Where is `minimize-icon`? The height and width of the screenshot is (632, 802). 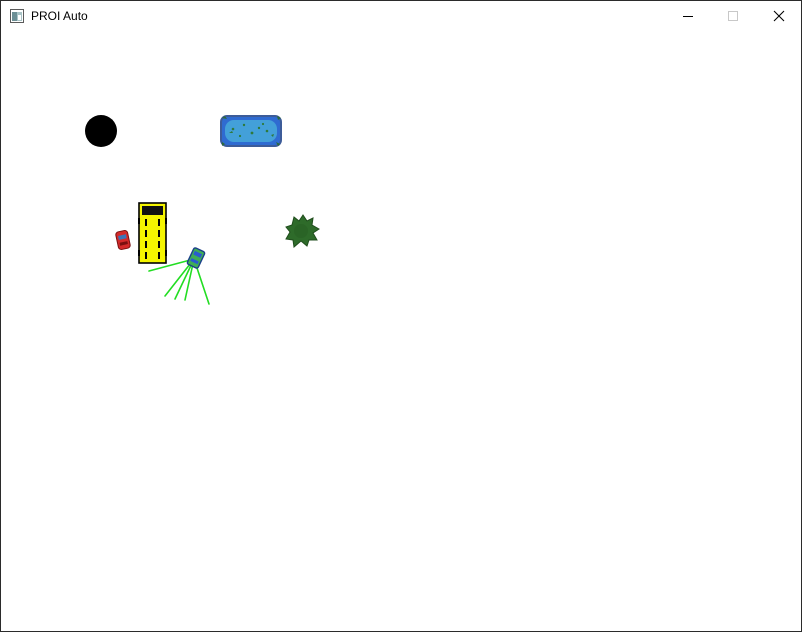
minimize-icon is located at coordinates (688, 16).